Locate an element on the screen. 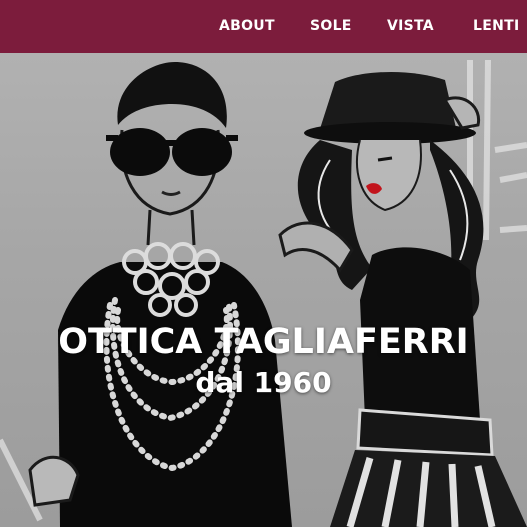 The image size is (527, 527). hero-title: OTTICA TAGLIAFERRI is located at coordinates (263, 342).